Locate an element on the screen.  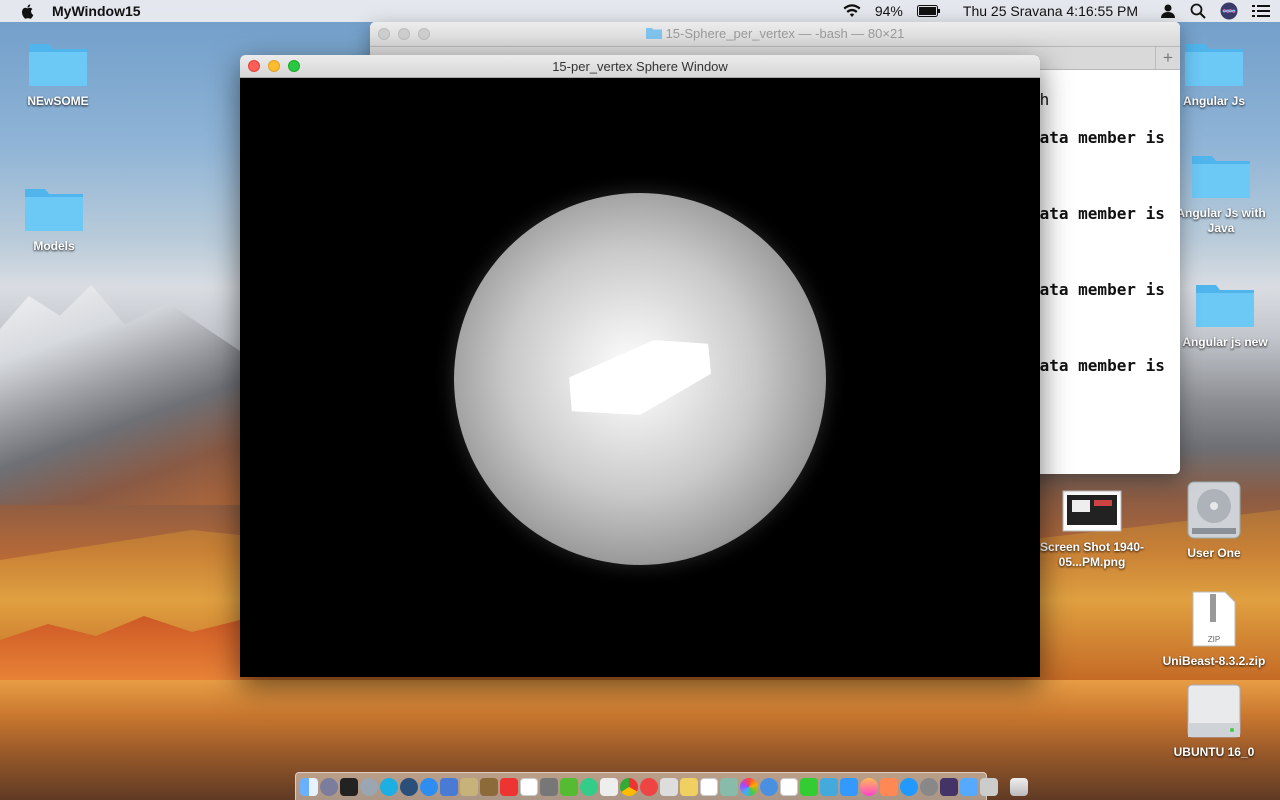
desktop-file-screenshot: Screen Shot 1940-05...PM.png is located at coordinates (1092, 530).